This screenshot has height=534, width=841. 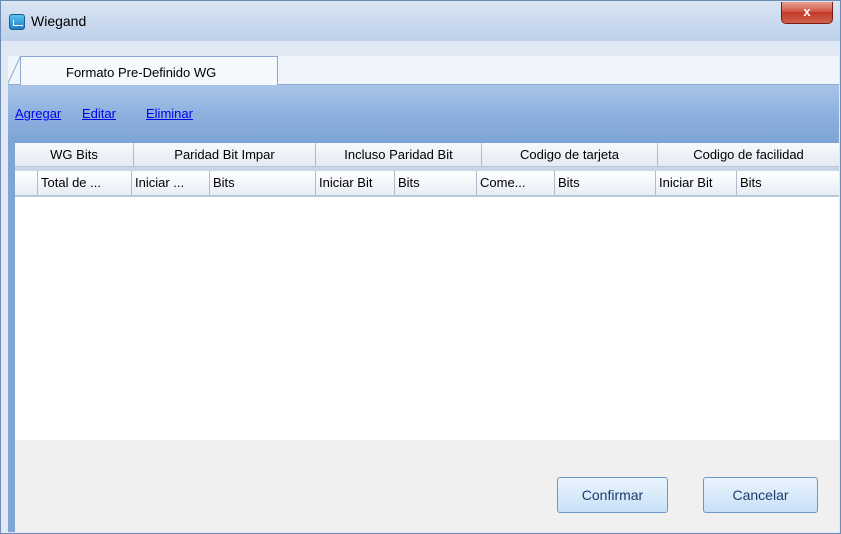 What do you see at coordinates (787, 183) in the screenshot?
I see `column-header-facility-bits: Bits` at bounding box center [787, 183].